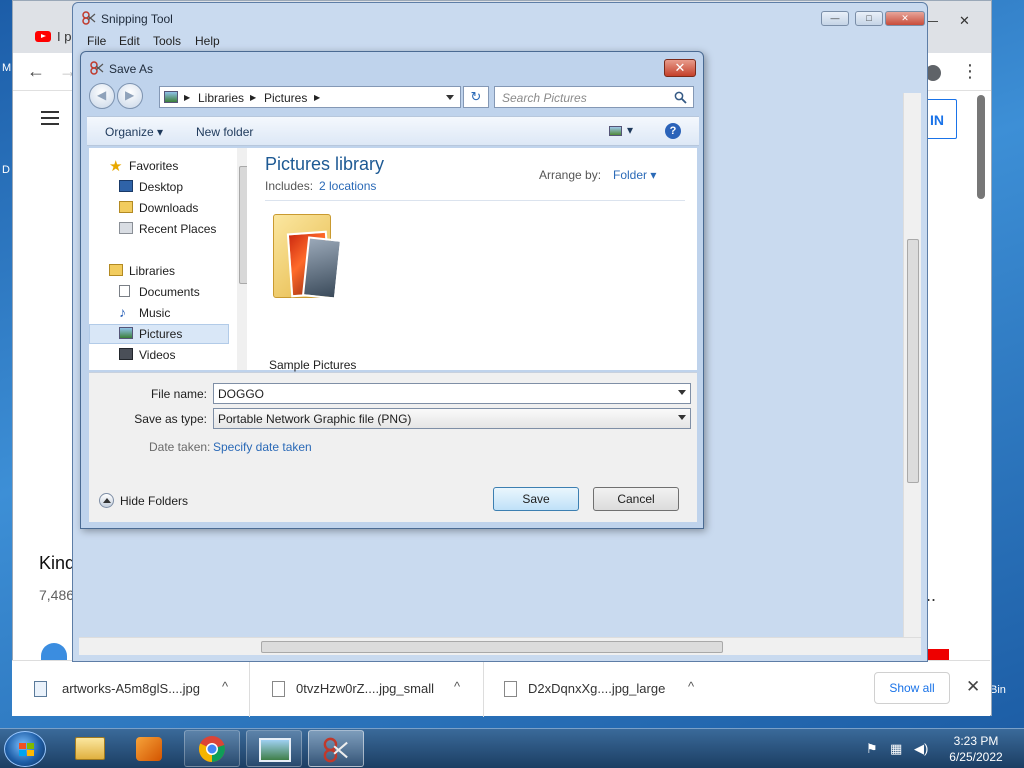  Describe the element at coordinates (970, 71) in the screenshot. I see `browser-menu-icon: ⋮` at that location.